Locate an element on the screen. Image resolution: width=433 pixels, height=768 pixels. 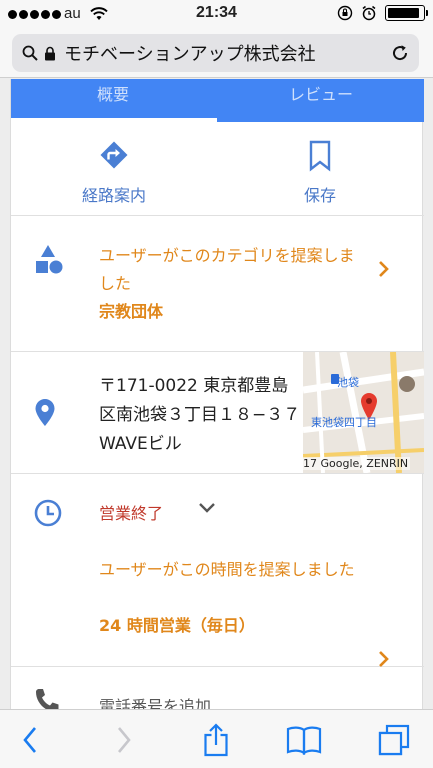
map-poi-label: 東池袋四丁目 is located at coordinates (344, 422).